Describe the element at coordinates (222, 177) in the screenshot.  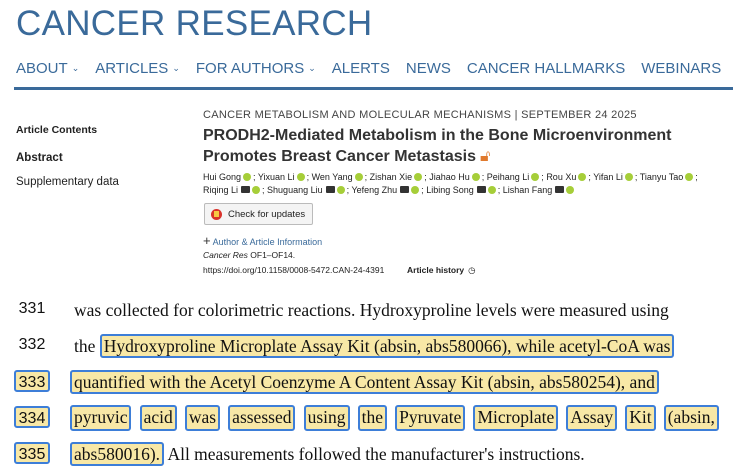
I see `author: Hui Gong` at that location.